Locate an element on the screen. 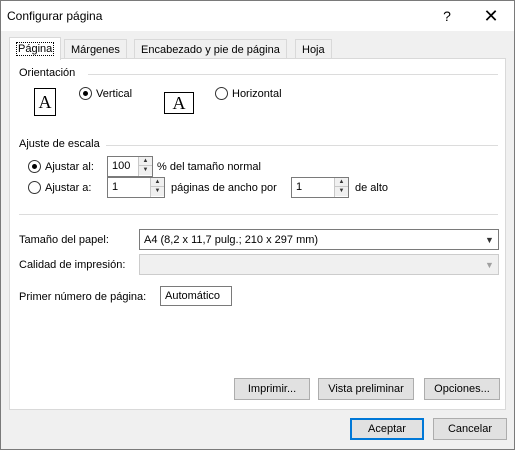 Image resolution: width=515 pixels, height=450 pixels. tab-label: Márgenes is located at coordinates (95, 49).